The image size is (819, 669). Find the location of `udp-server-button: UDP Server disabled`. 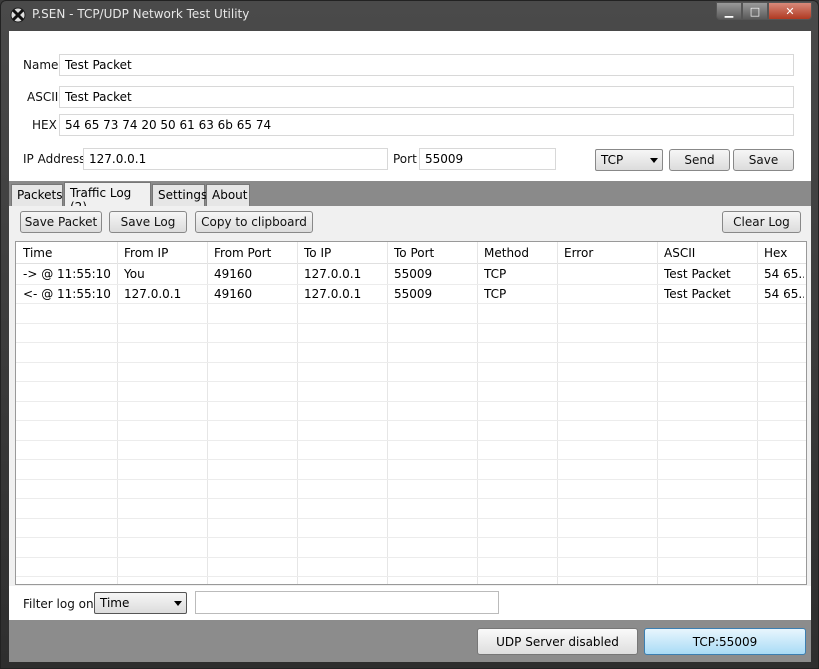

udp-server-button: UDP Server disabled is located at coordinates (557, 641).